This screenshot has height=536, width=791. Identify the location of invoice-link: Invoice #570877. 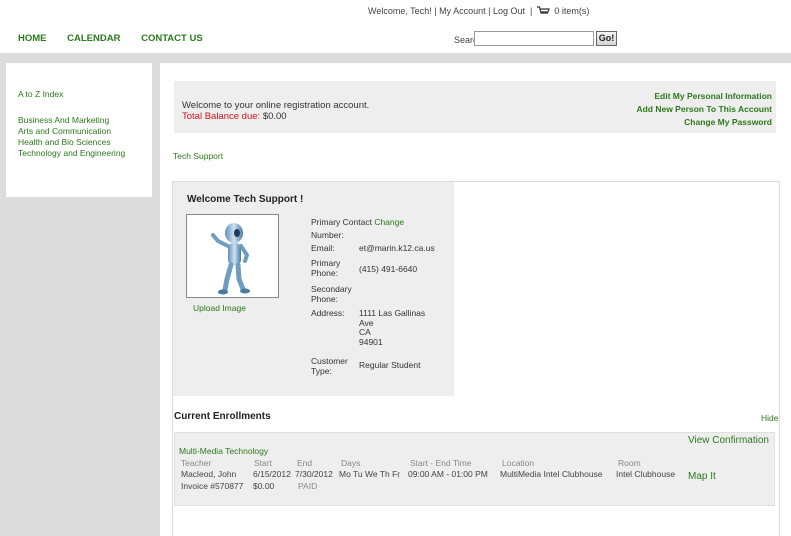
(212, 486).